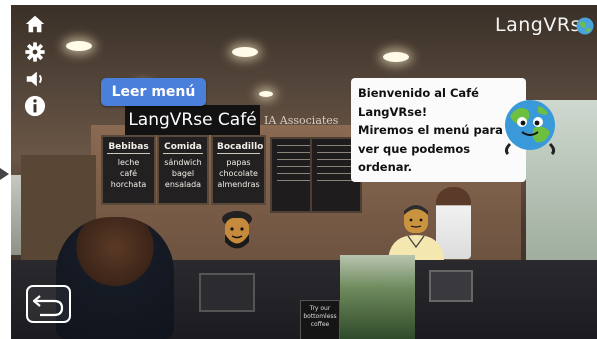  I want to click on read-menu-button: Leer menú, so click(153, 92).